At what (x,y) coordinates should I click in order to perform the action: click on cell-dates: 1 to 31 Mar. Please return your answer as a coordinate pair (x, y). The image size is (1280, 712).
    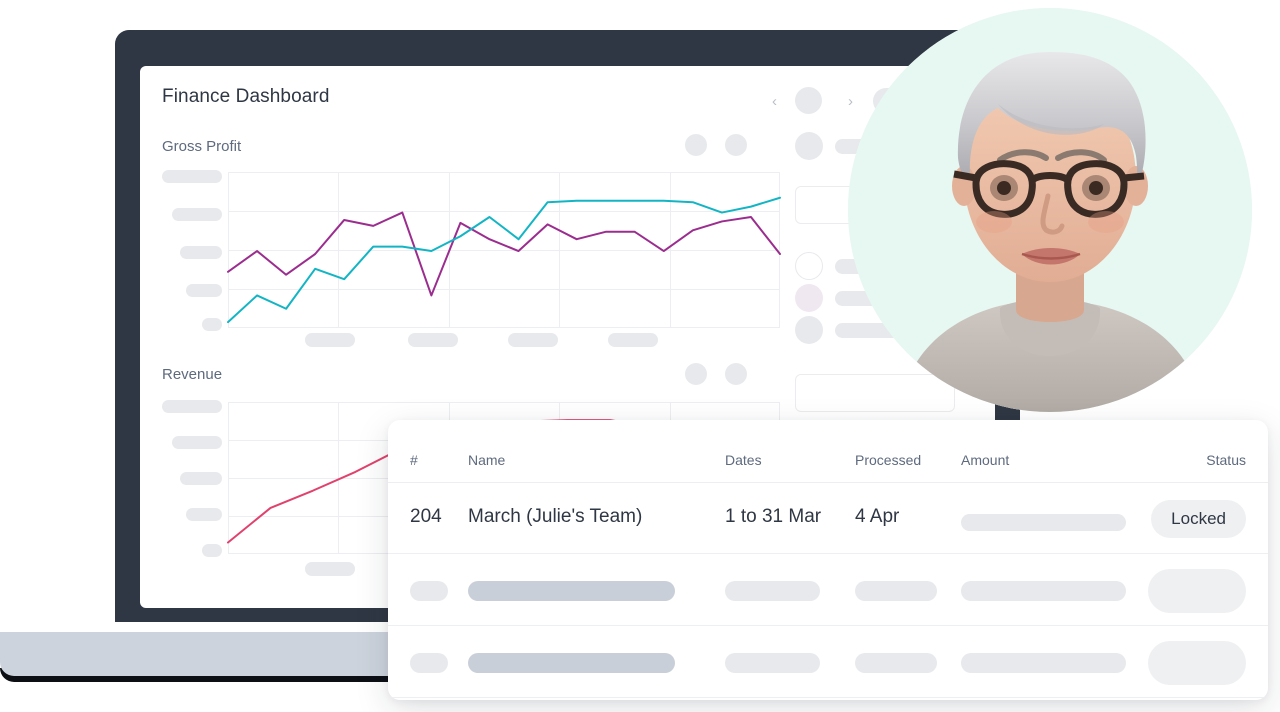
    Looking at the image, I should click on (773, 516).